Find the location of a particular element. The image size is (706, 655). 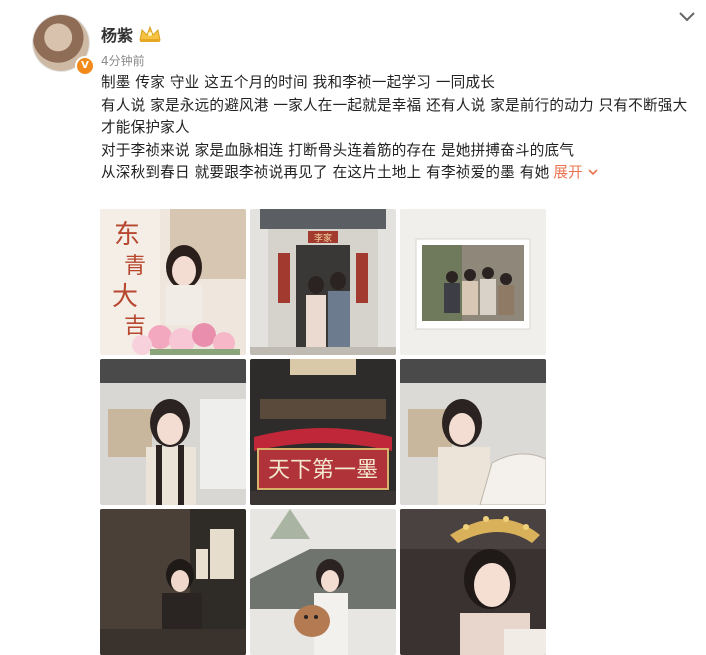

photo-dark-room is located at coordinates (173, 582).